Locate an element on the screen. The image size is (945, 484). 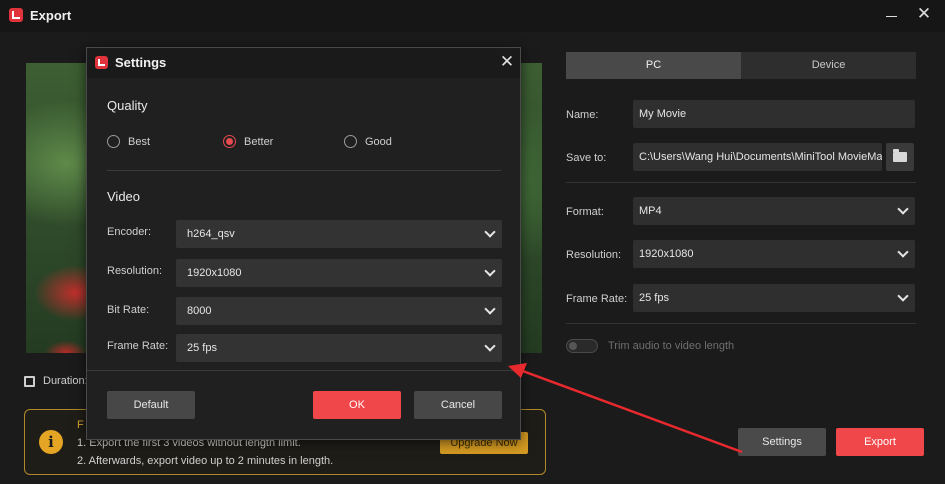
bitrate-label: Bit Rate: is located at coordinates (128, 310).